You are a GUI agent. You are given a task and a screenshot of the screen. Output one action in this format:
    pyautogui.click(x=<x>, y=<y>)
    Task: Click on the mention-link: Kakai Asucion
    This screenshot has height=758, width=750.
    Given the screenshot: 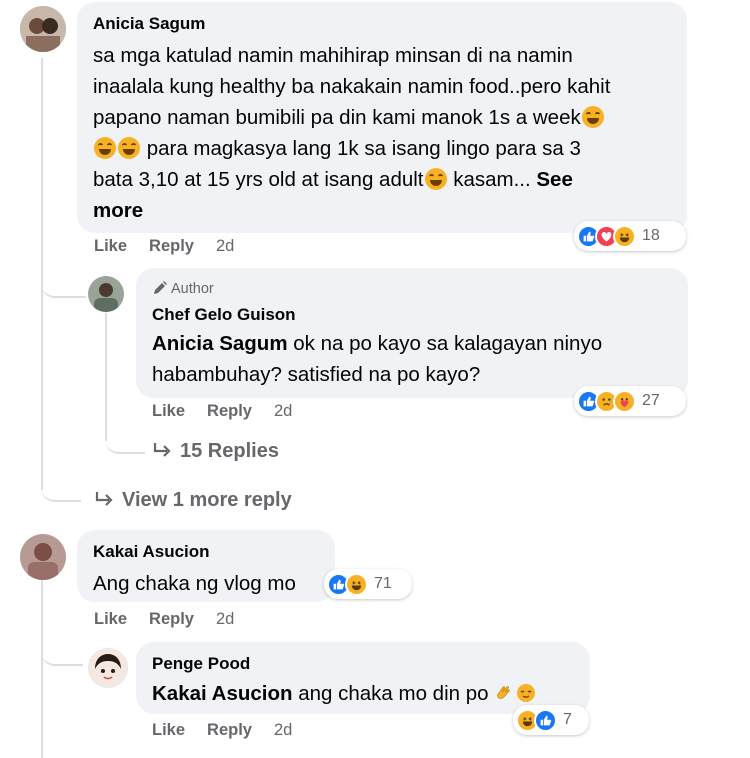 What is the action you would take?
    pyautogui.click(x=222, y=693)
    